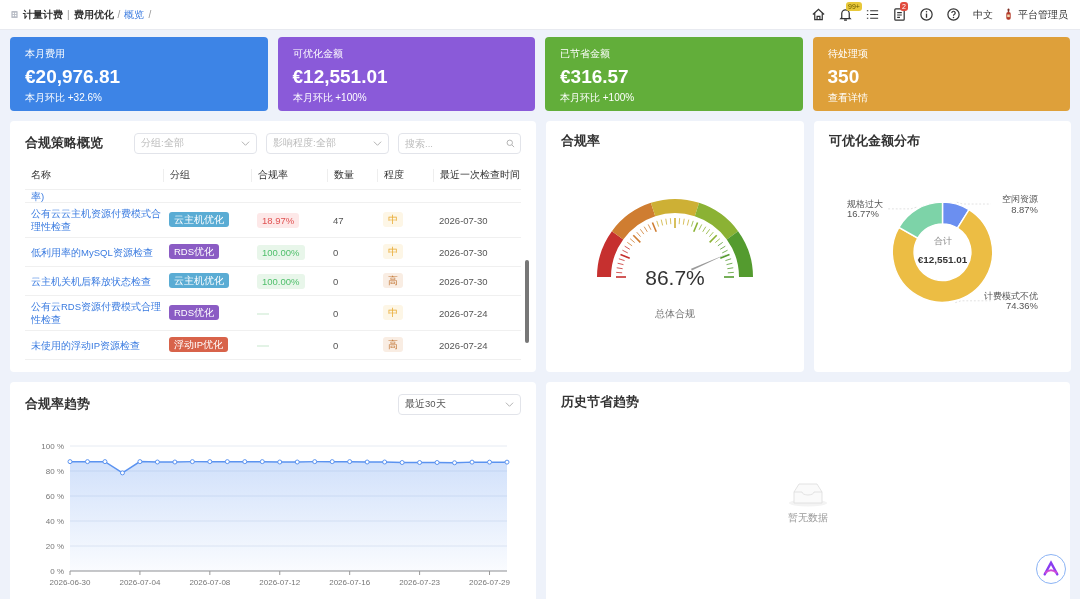 The width and height of the screenshot is (1080, 599). I want to click on panel-title: 可优化金额分布, so click(875, 141).